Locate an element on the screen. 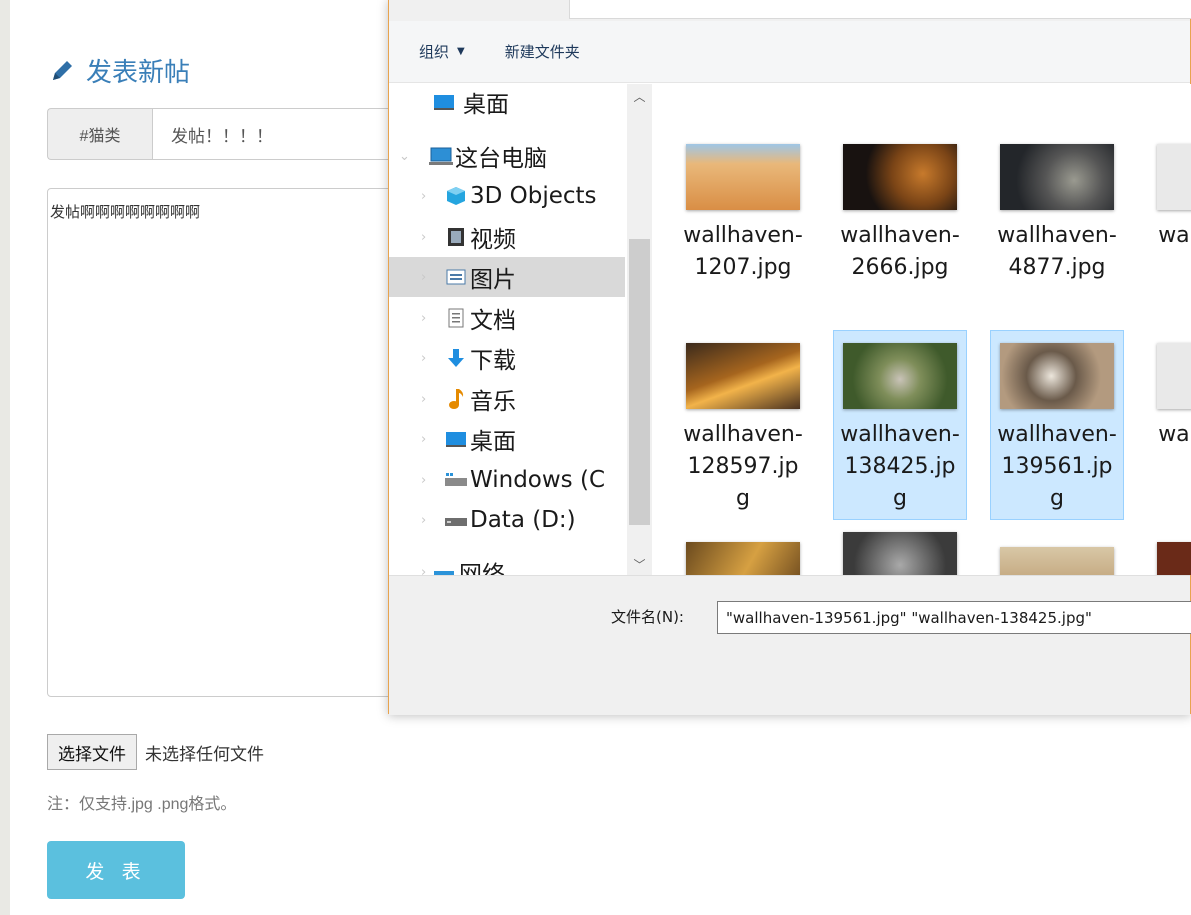 This screenshot has height=915, width=1191. nav-item-label: 视频 is located at coordinates (493, 240).